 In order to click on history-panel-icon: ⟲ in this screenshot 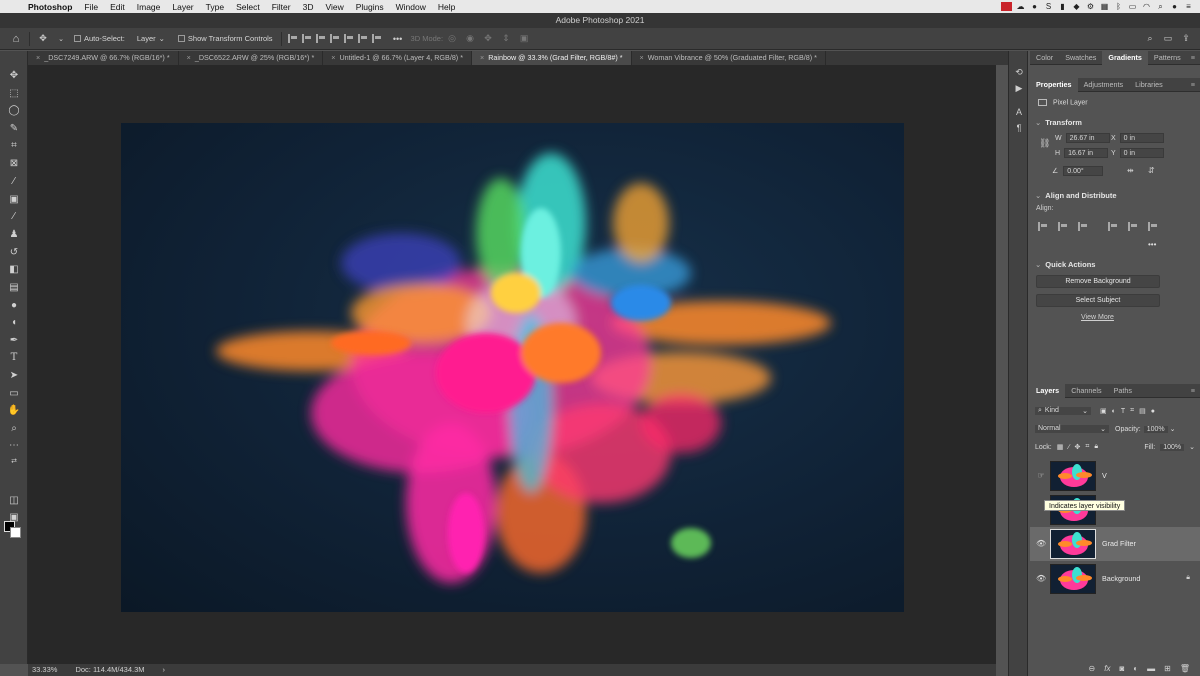, I will do `click(1019, 72)`.